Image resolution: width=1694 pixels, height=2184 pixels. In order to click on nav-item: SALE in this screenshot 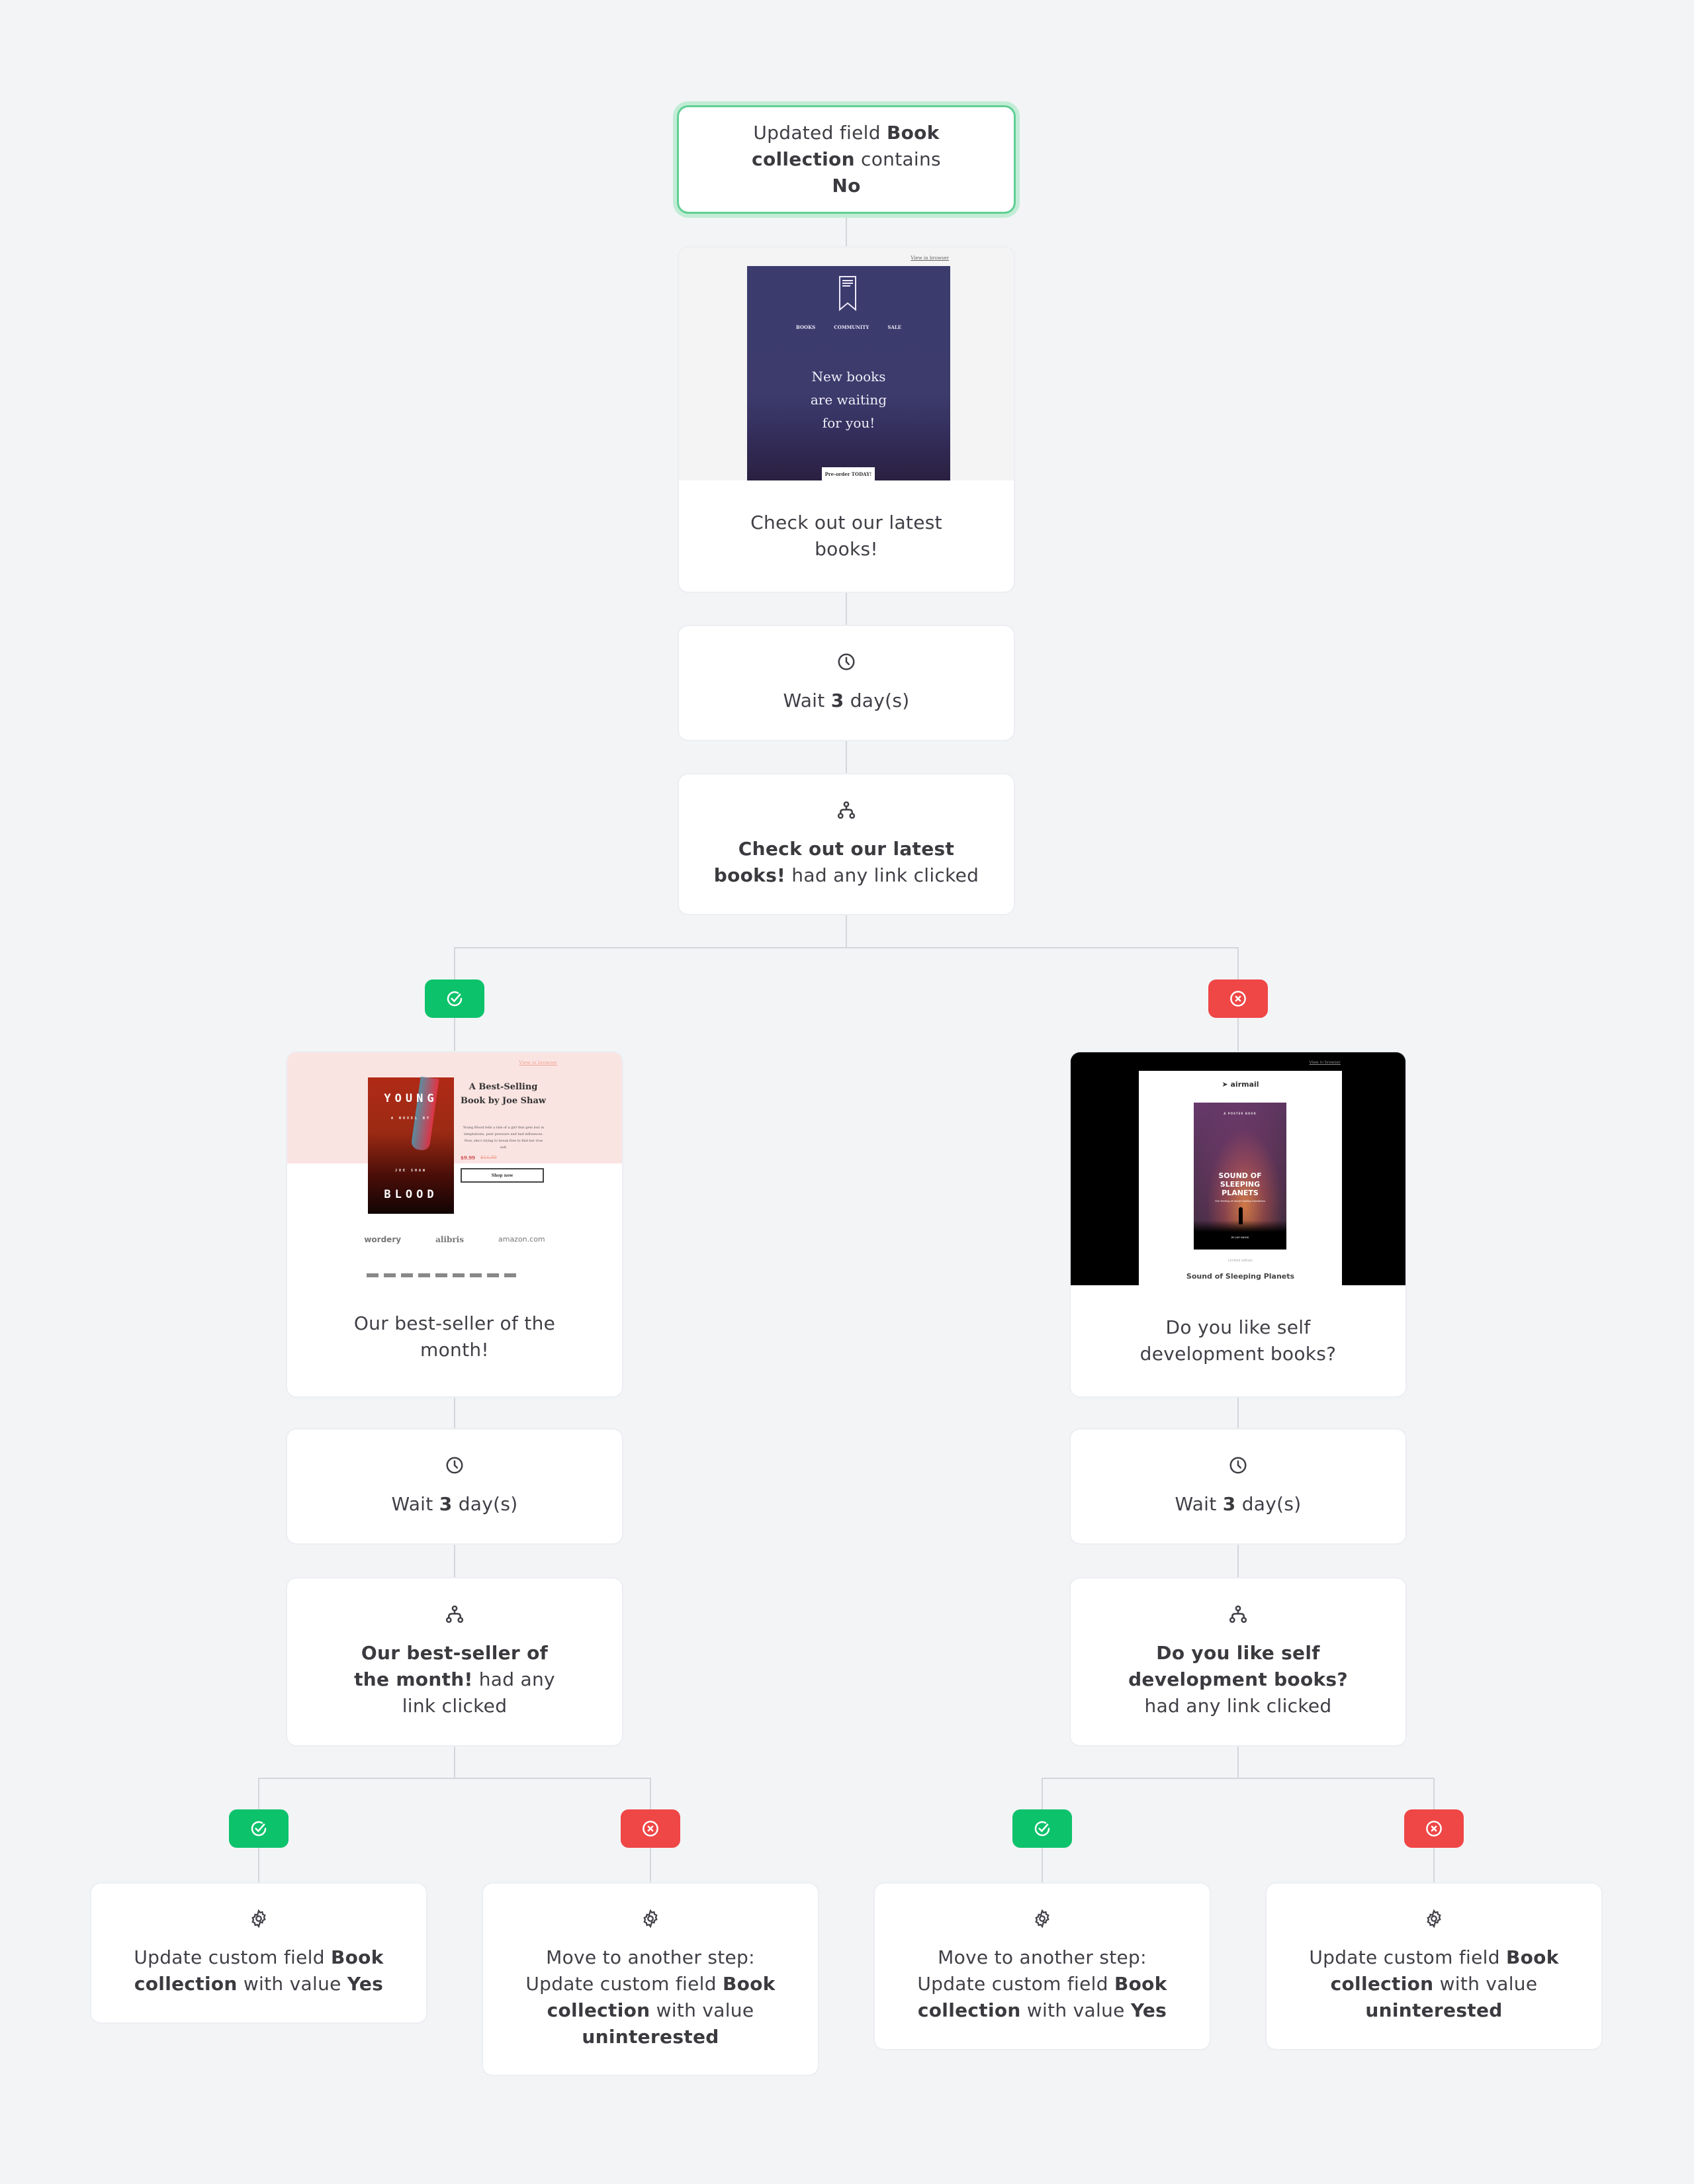, I will do `click(894, 327)`.